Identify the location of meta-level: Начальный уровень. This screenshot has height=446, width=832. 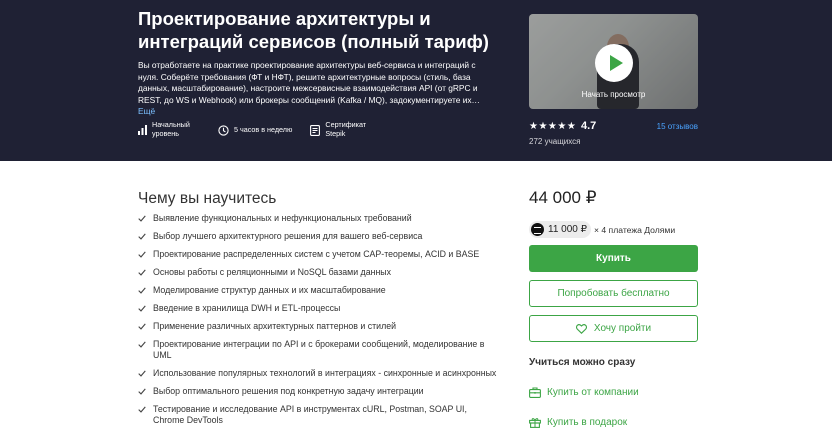
(169, 129).